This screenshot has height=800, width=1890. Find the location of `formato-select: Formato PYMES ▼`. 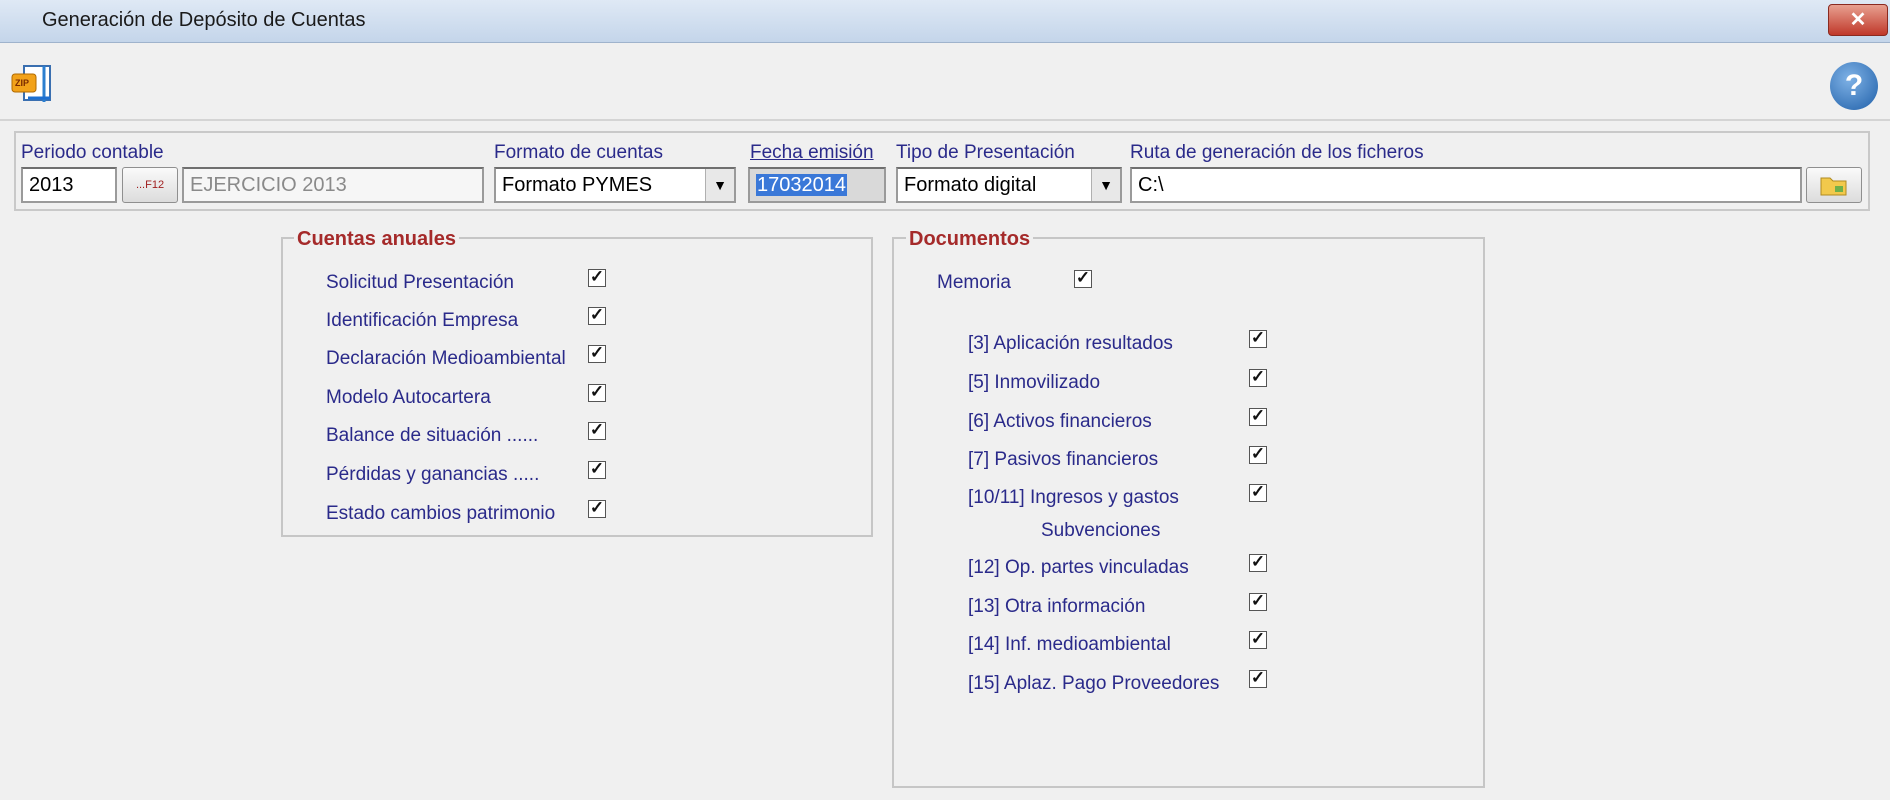

formato-select: Formato PYMES ▼ is located at coordinates (615, 185).